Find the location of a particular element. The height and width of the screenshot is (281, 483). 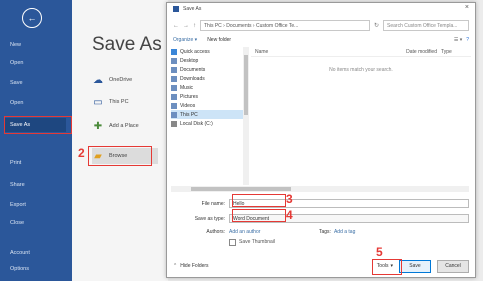

tree-item-desktop: Desktop is located at coordinates (207, 60).